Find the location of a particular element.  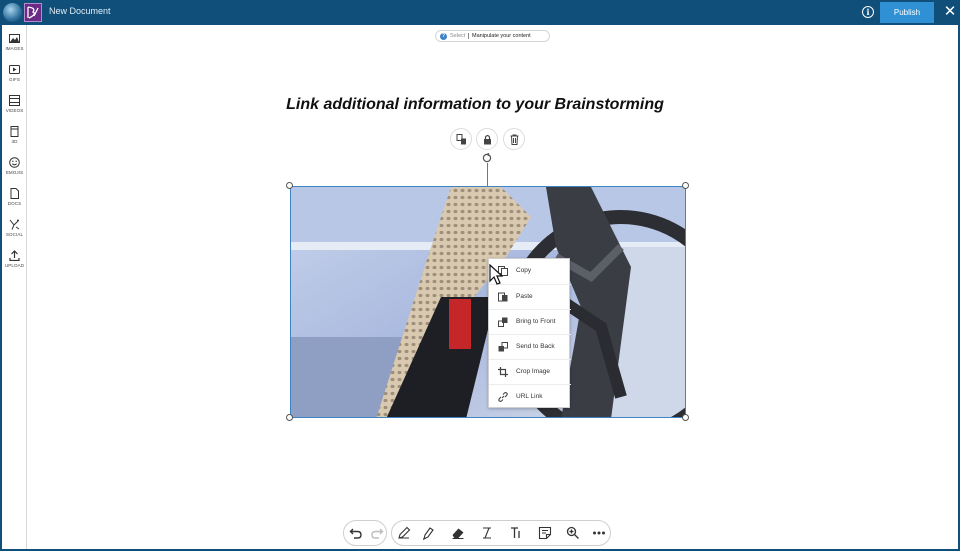

sidebar-item-emojis: EMOJIS is located at coordinates (14, 166).